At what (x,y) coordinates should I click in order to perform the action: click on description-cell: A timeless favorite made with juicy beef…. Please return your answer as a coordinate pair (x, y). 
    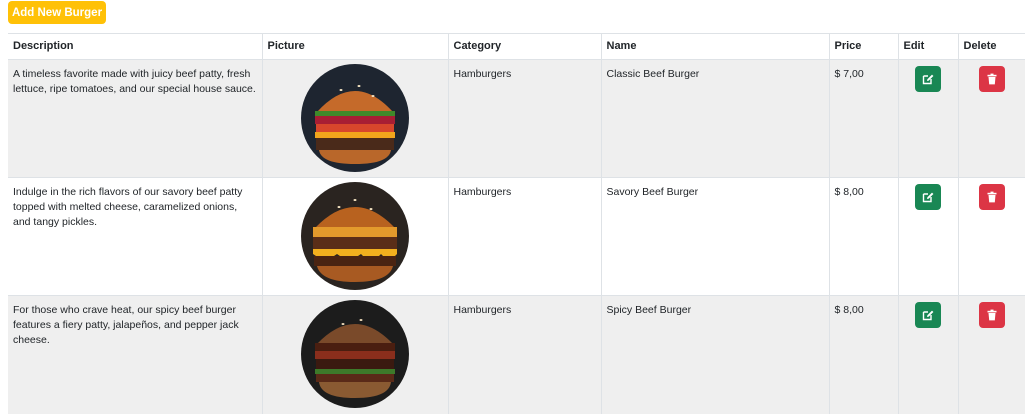
    Looking at the image, I should click on (135, 118).